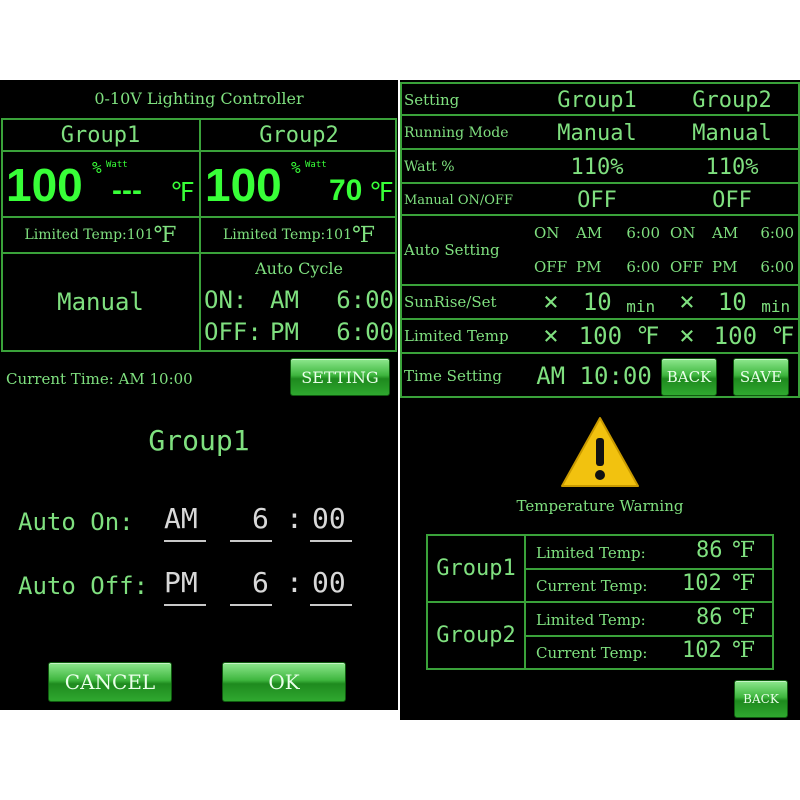  Describe the element at coordinates (185, 605) in the screenshot. I see `auto-off-ampm-underline` at that location.